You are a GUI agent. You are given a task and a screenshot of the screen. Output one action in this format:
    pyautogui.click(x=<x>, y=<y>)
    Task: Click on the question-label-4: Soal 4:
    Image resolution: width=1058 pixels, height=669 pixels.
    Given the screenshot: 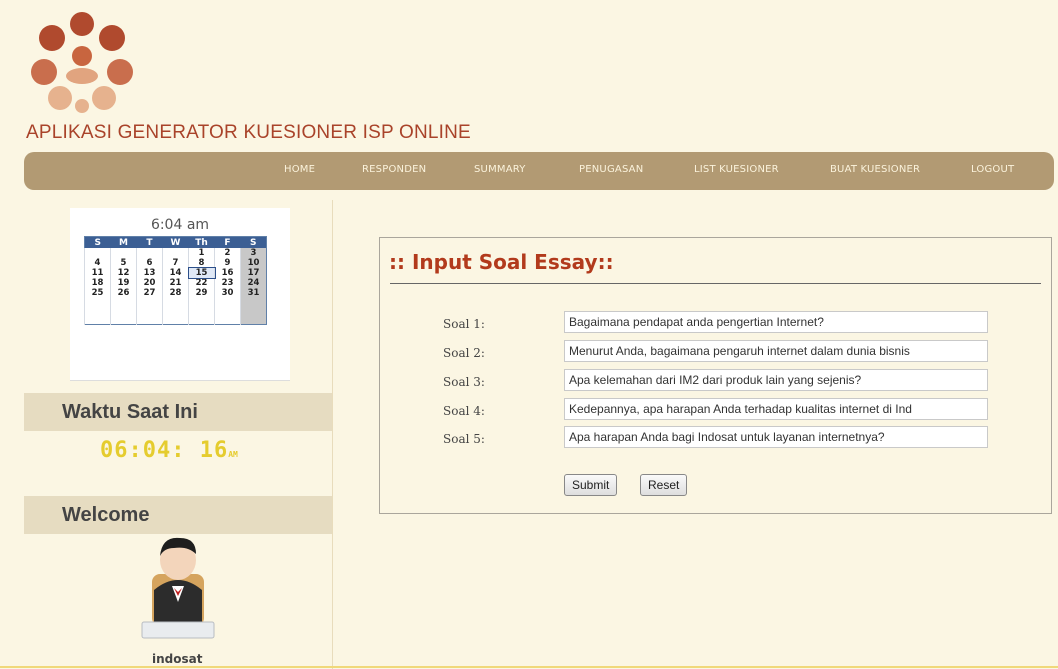 What is the action you would take?
    pyautogui.click(x=464, y=411)
    